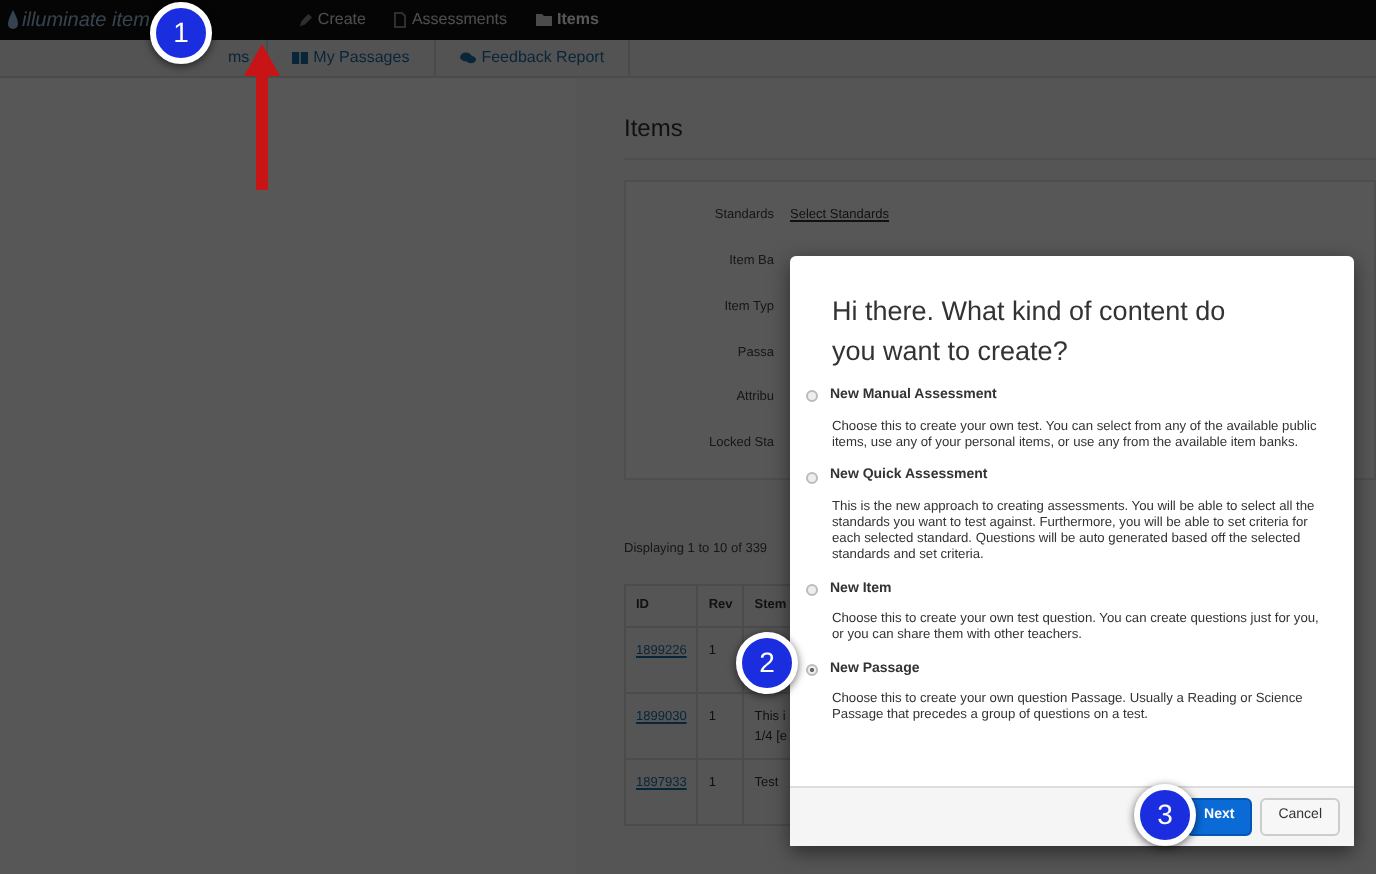 Image resolution: width=1376 pixels, height=874 pixels. Describe the element at coordinates (543, 20) in the screenshot. I see `folder-icon` at that location.